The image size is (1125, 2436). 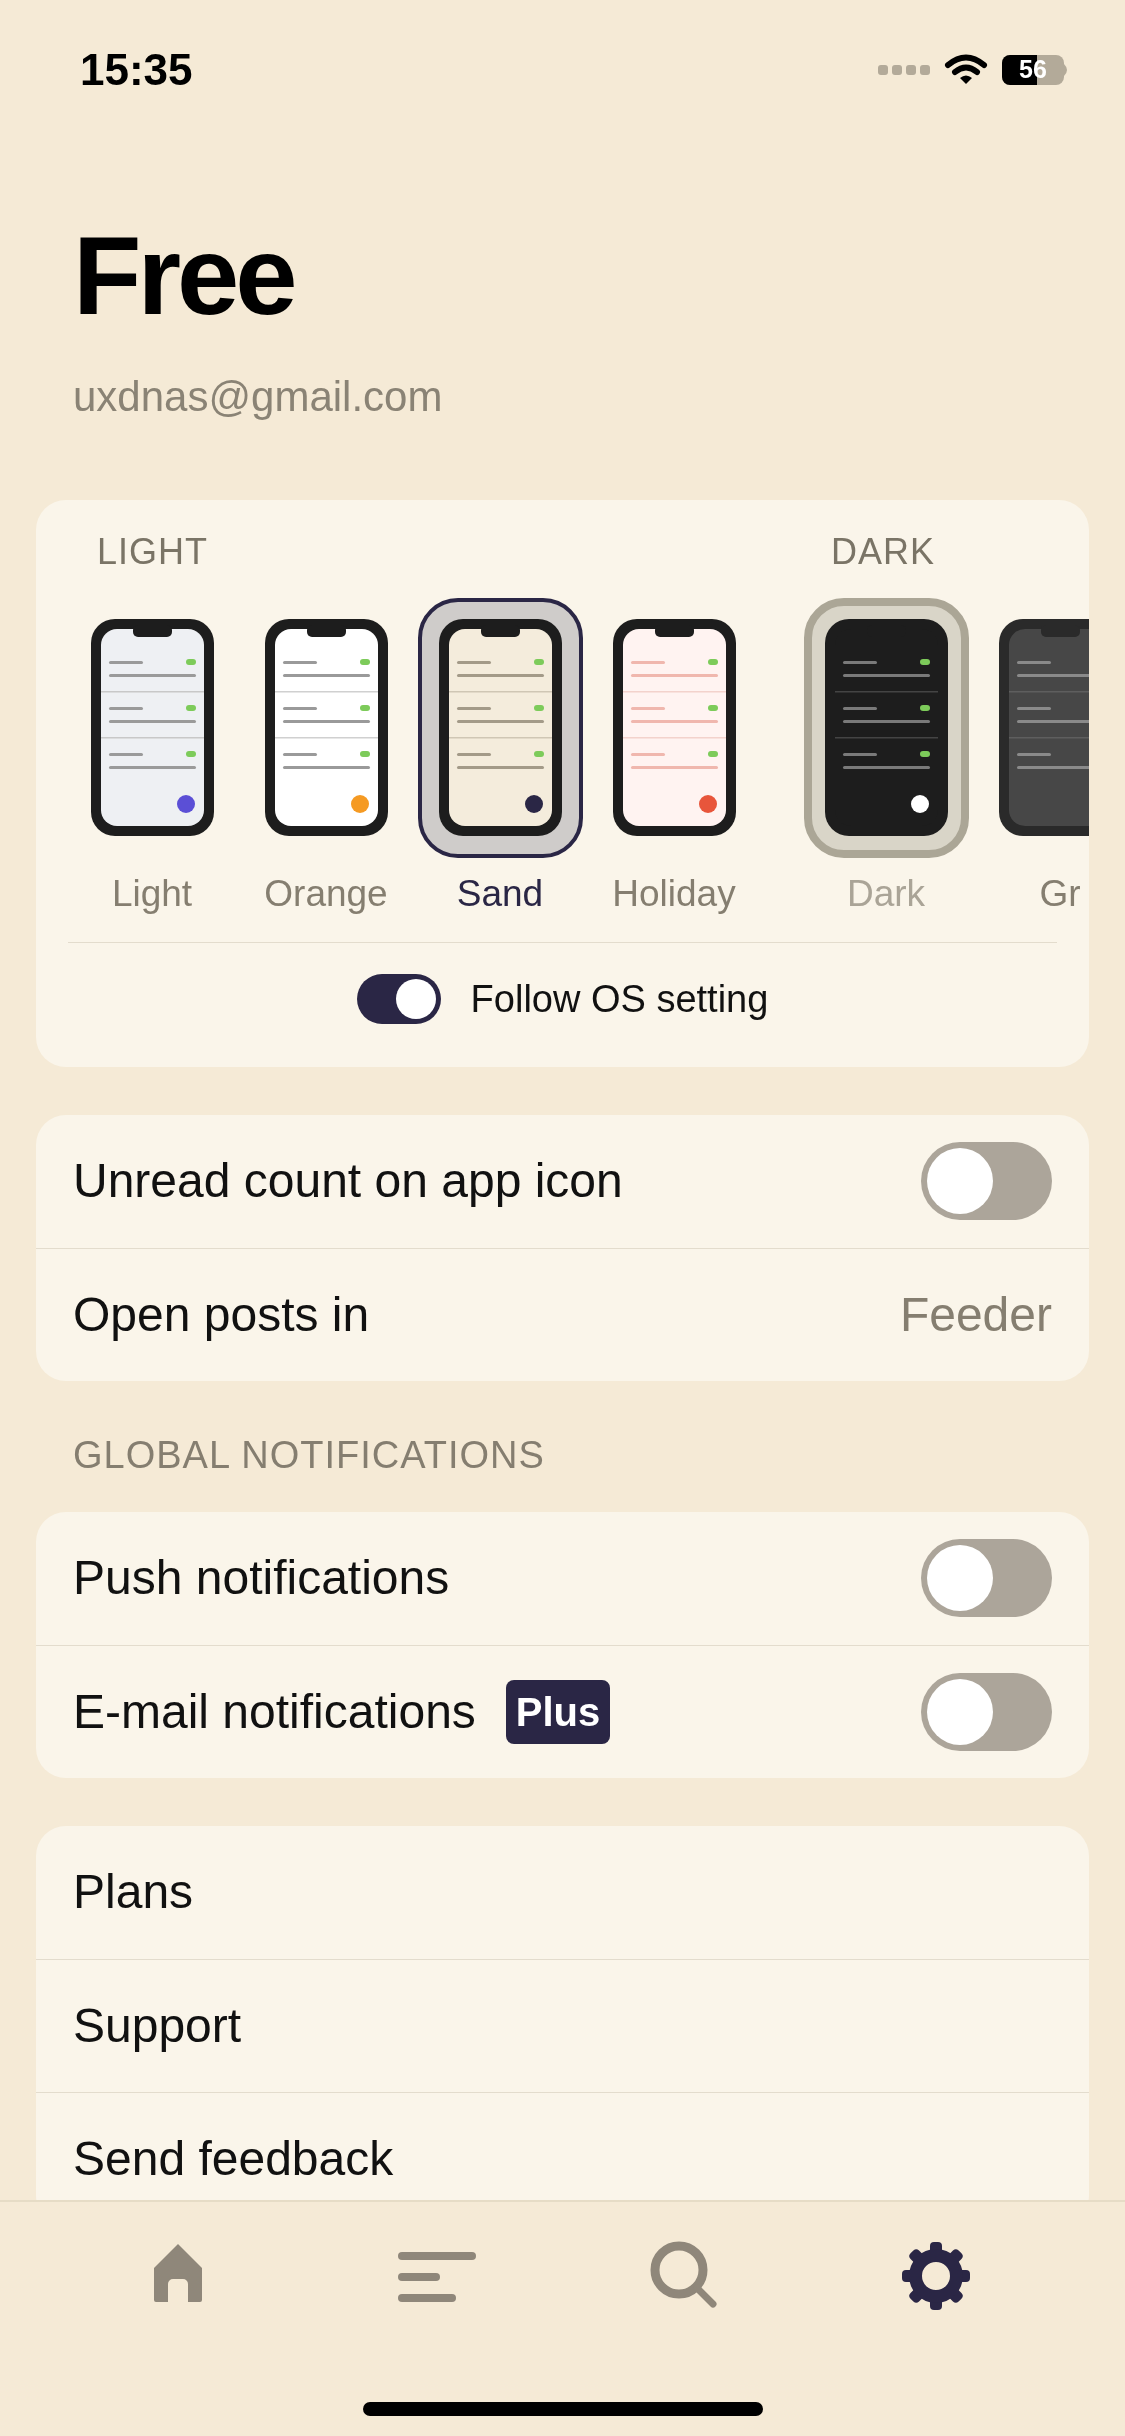 I want to click on wifi-icon, so click(x=966, y=70).